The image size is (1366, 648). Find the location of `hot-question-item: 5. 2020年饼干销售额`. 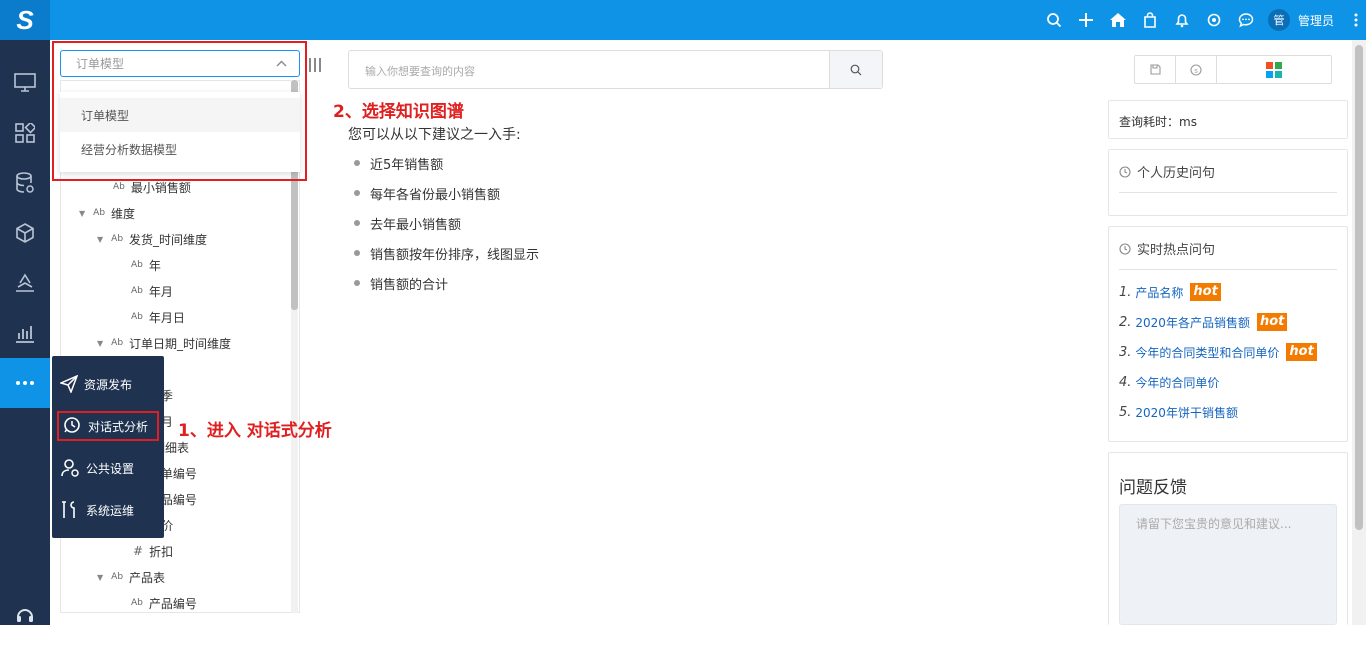

hot-question-item: 5. 2020年饼干销售额 is located at coordinates (1178, 412).